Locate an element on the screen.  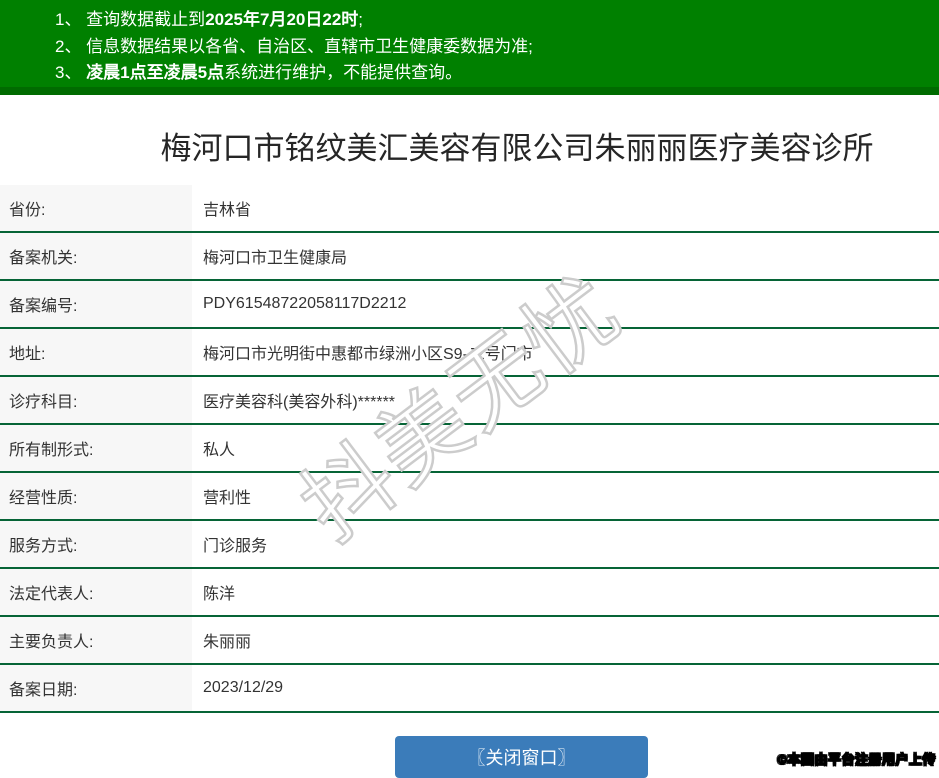
row-value: 门诊服务 is located at coordinates (235, 546).